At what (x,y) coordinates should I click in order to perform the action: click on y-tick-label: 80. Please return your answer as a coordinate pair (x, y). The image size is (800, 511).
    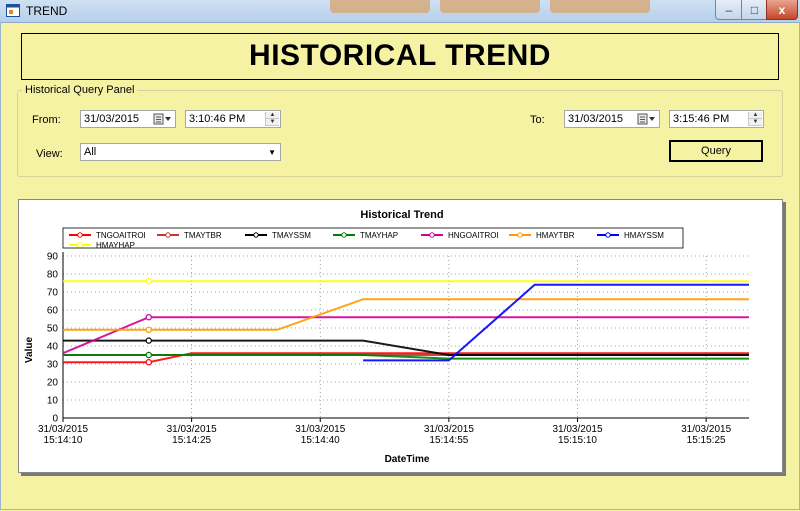
    Looking at the image, I should click on (53, 275).